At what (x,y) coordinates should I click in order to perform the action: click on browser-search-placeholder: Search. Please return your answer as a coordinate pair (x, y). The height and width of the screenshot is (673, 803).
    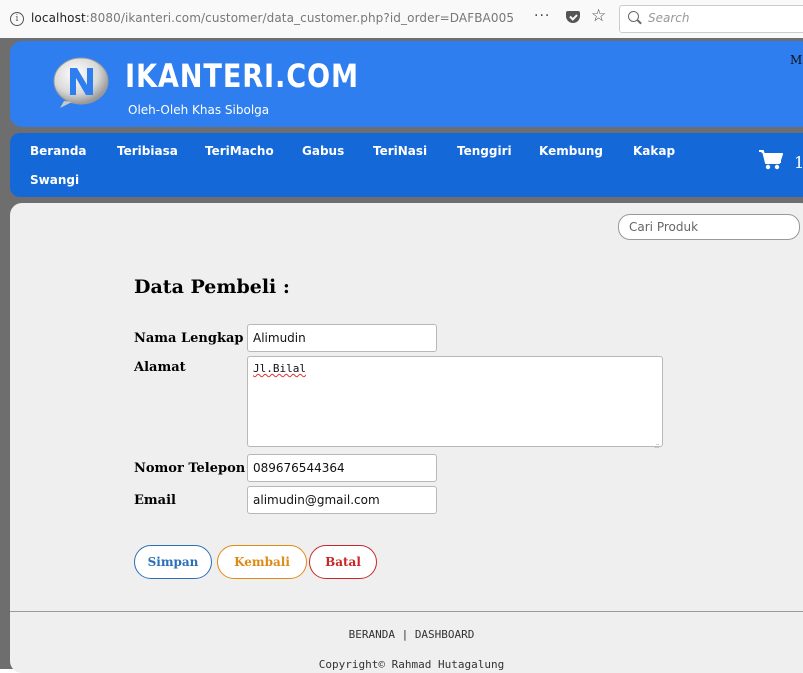
    Looking at the image, I should click on (669, 18).